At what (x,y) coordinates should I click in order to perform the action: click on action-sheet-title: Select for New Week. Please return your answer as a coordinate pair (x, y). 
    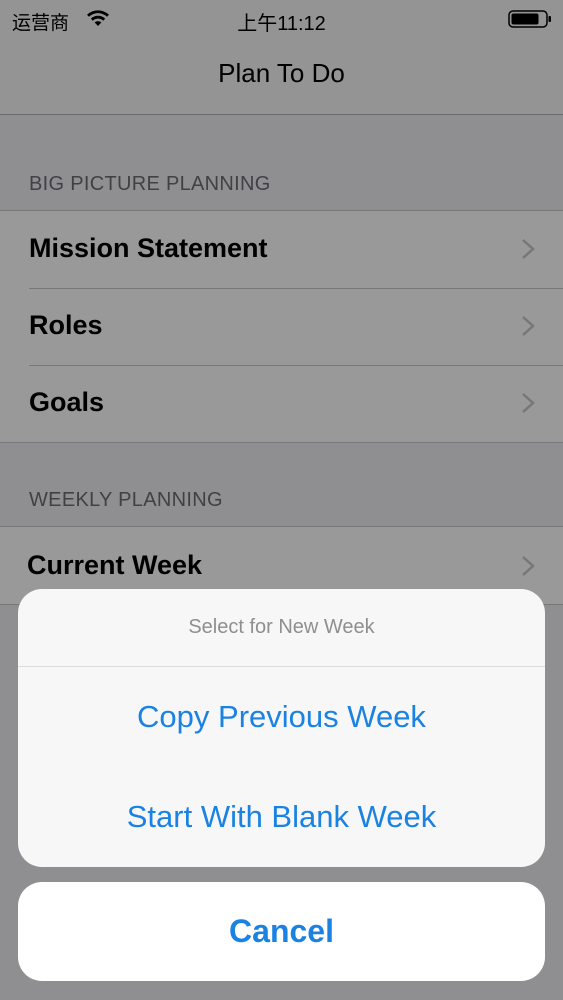
    Looking at the image, I should click on (281, 628).